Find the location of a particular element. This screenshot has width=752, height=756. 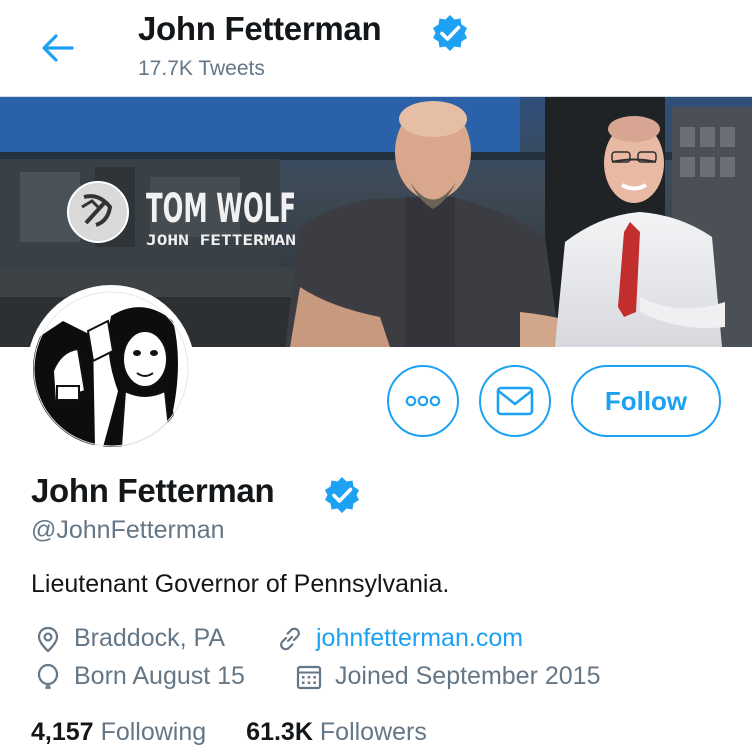

followers-count: 61.3K is located at coordinates (279, 732).